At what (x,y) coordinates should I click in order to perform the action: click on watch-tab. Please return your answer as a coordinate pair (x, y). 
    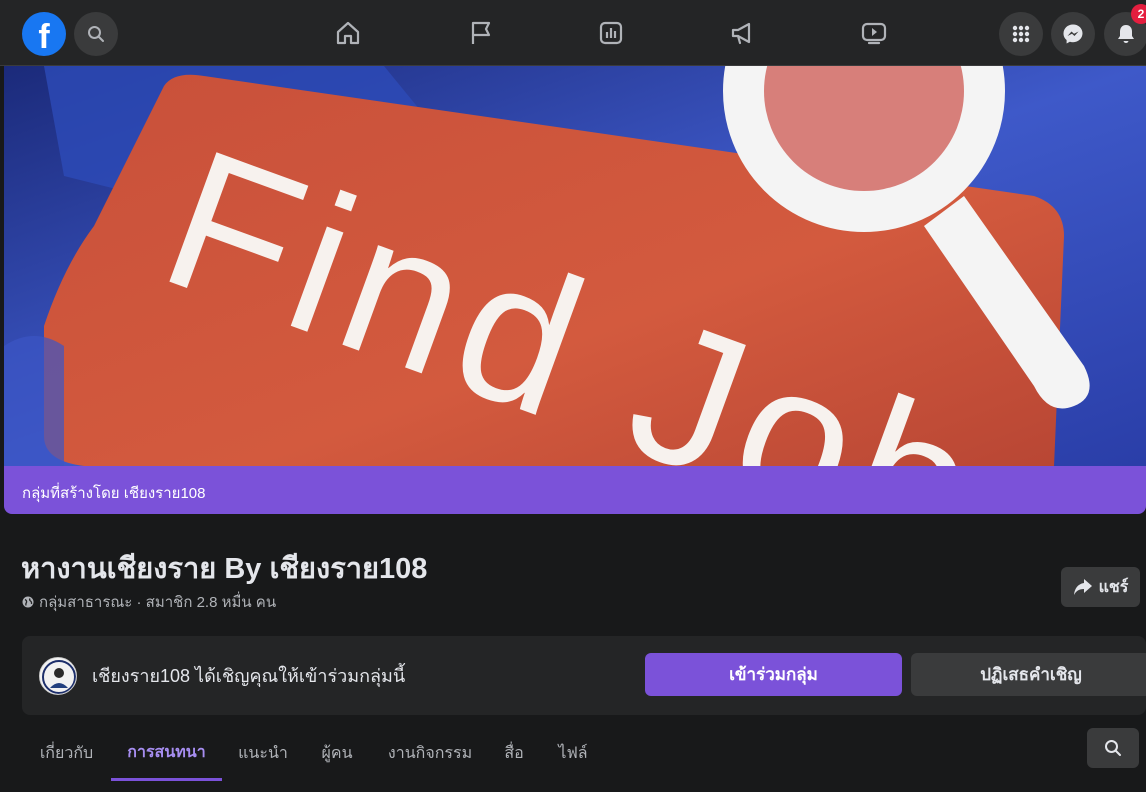
    Looking at the image, I should click on (874, 33).